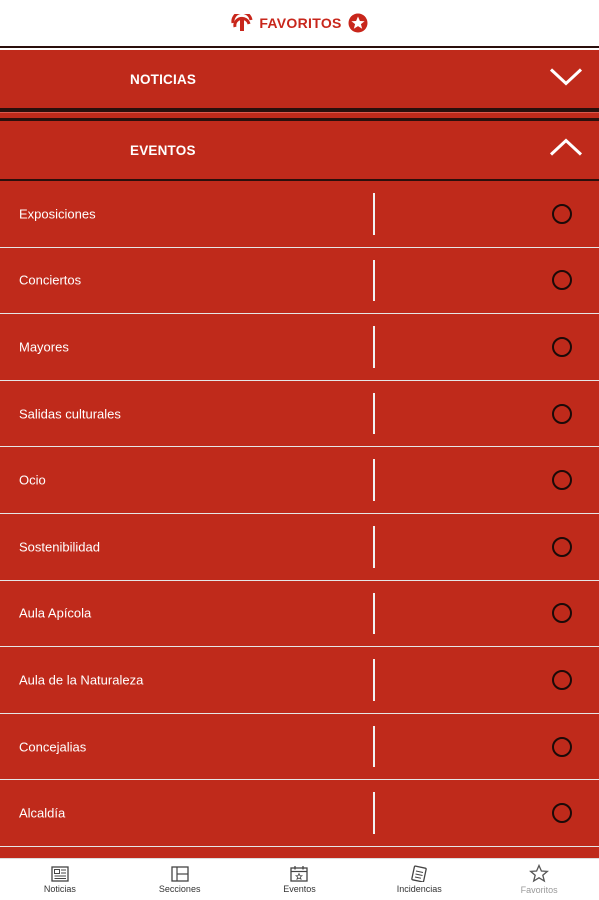  Describe the element at coordinates (566, 150) in the screenshot. I see `chevron-up-icon` at that location.